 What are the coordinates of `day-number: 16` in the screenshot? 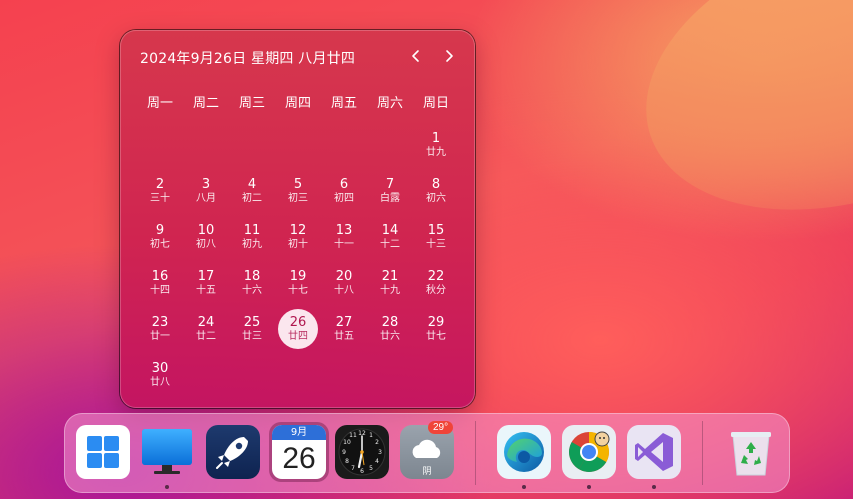 It's located at (160, 276).